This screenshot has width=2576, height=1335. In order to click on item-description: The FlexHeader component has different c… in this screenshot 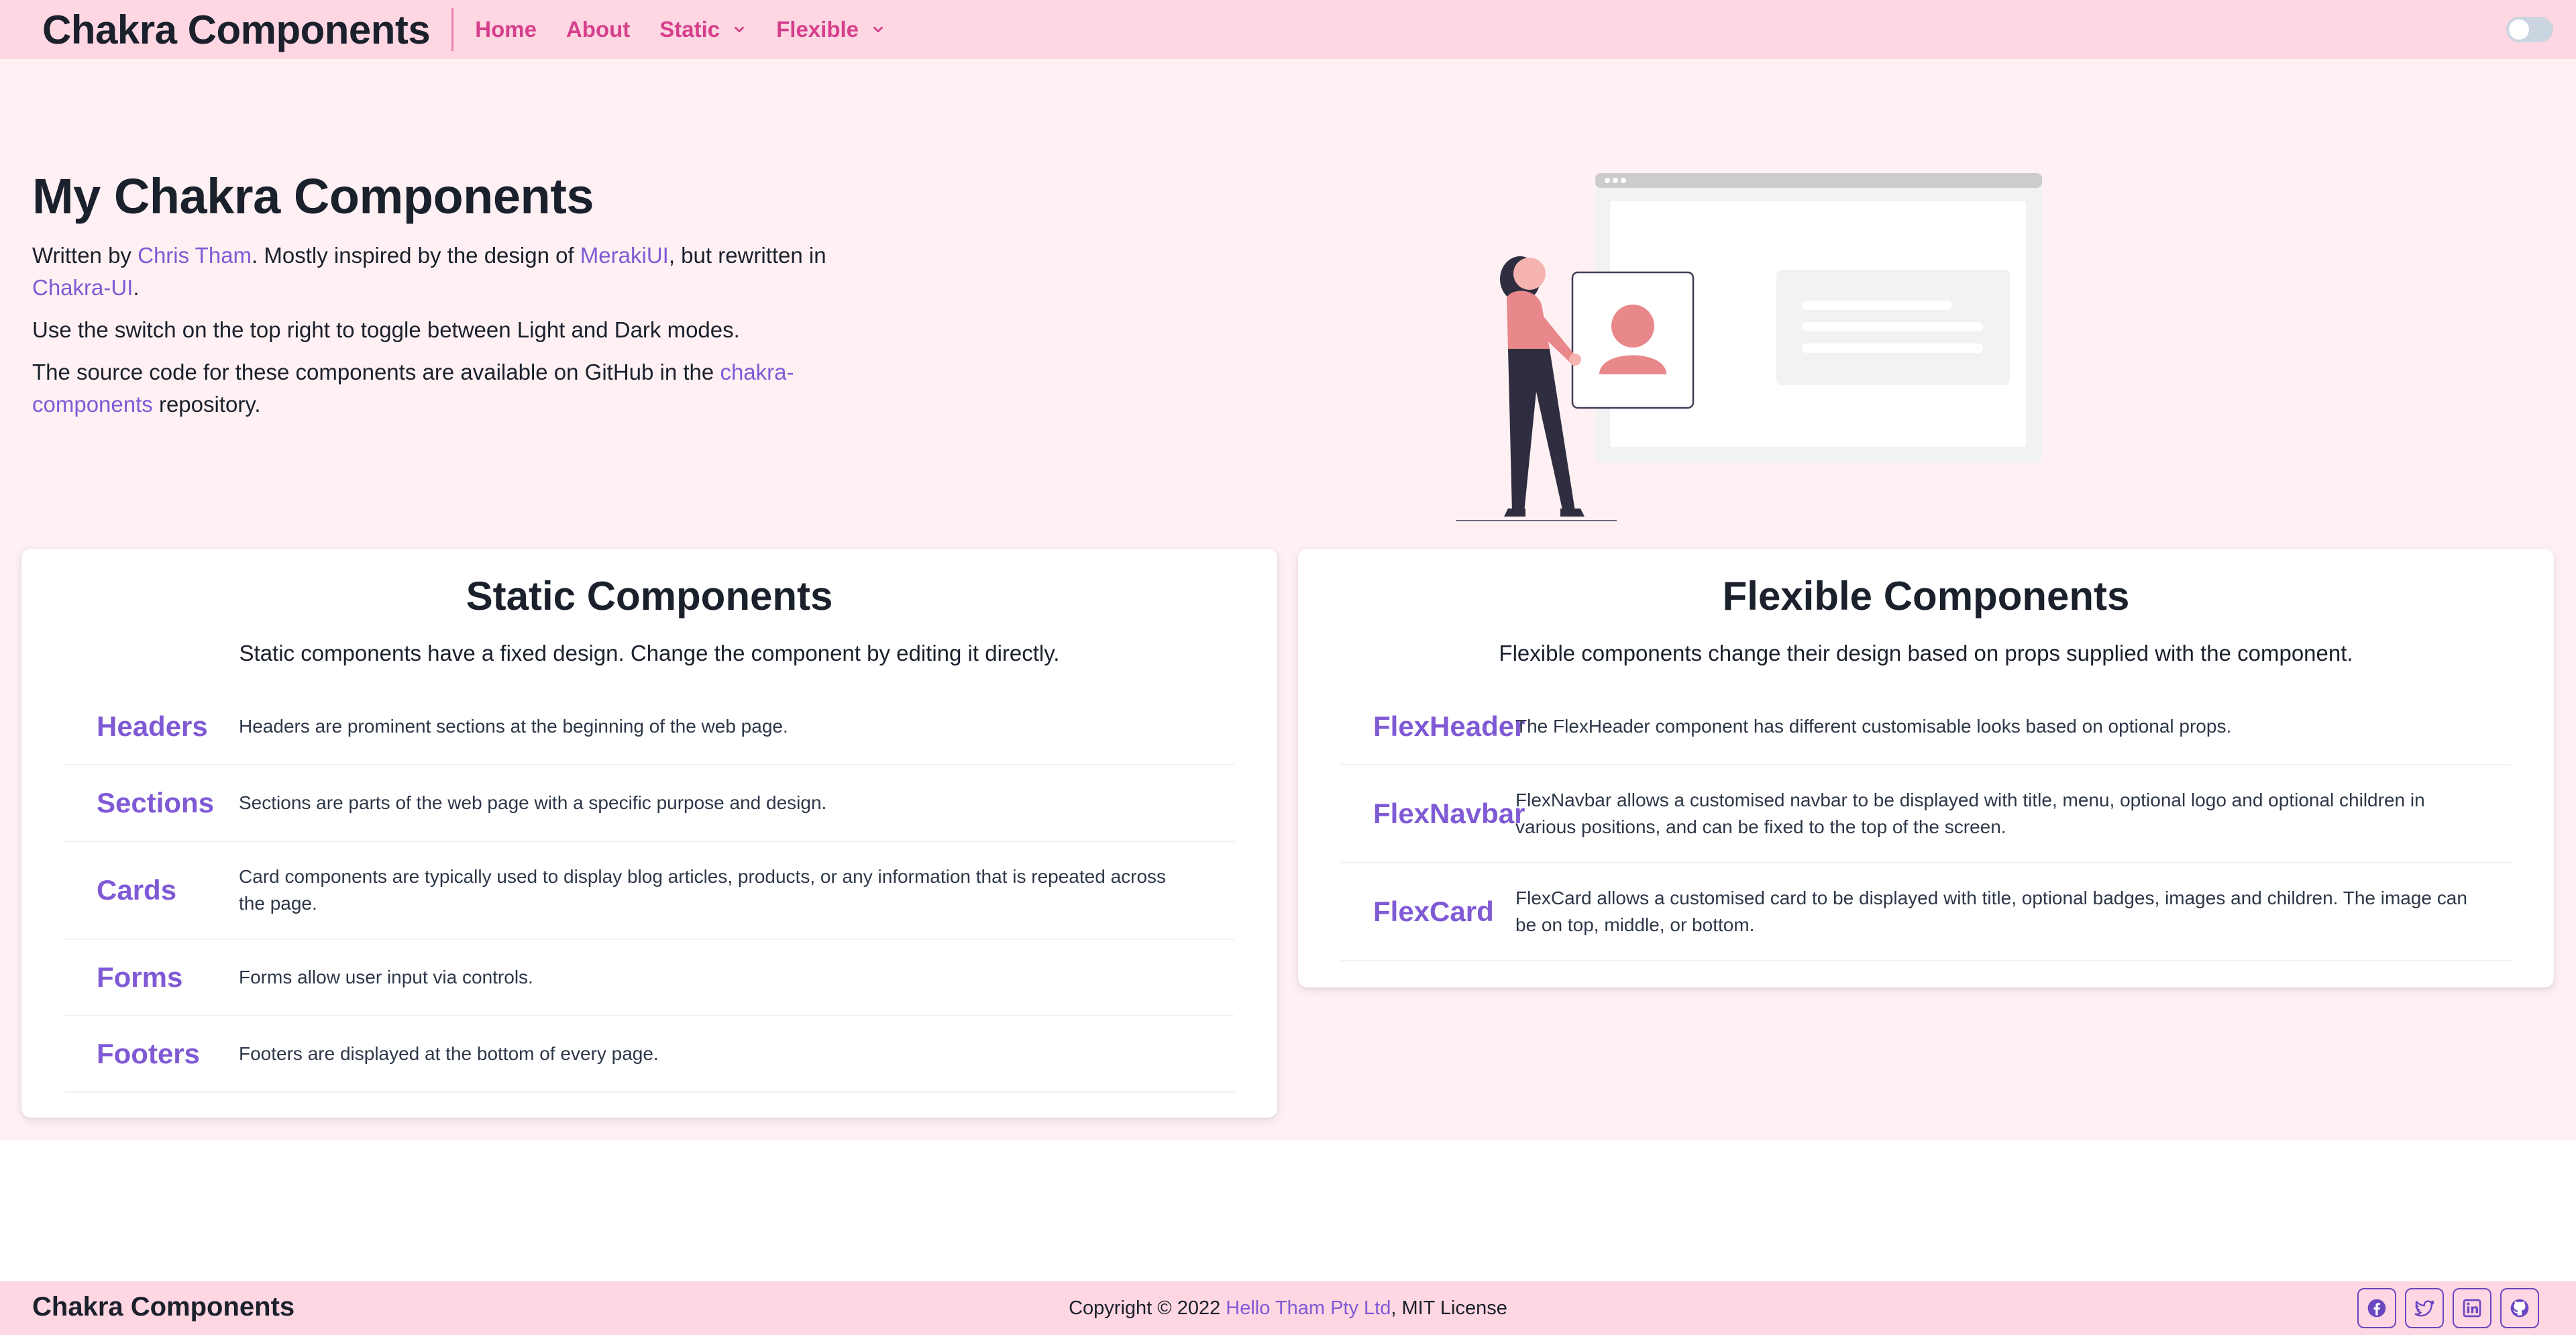, I will do `click(1873, 726)`.